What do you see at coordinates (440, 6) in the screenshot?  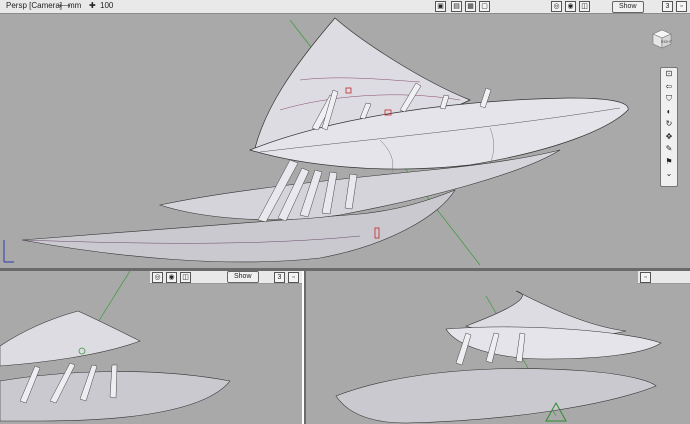 I see `camera-icon: ▣` at bounding box center [440, 6].